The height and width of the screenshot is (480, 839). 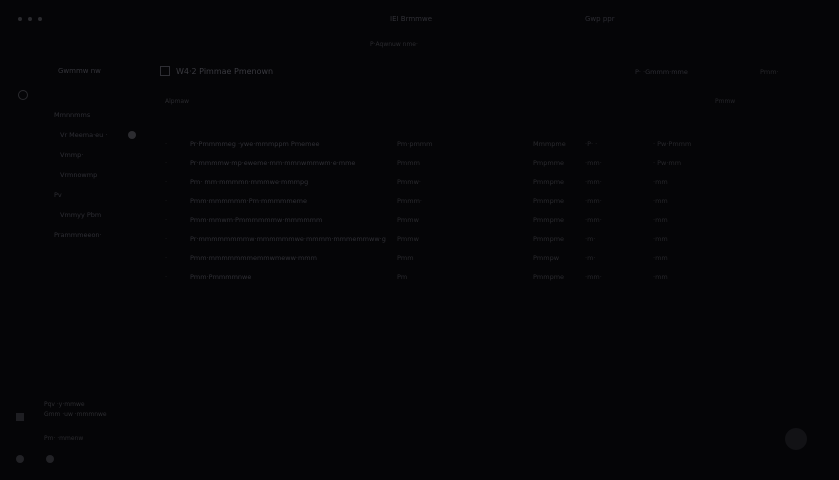 What do you see at coordinates (672, 144) in the screenshot?
I see `row-assignee: · Pw·Pmmm` at bounding box center [672, 144].